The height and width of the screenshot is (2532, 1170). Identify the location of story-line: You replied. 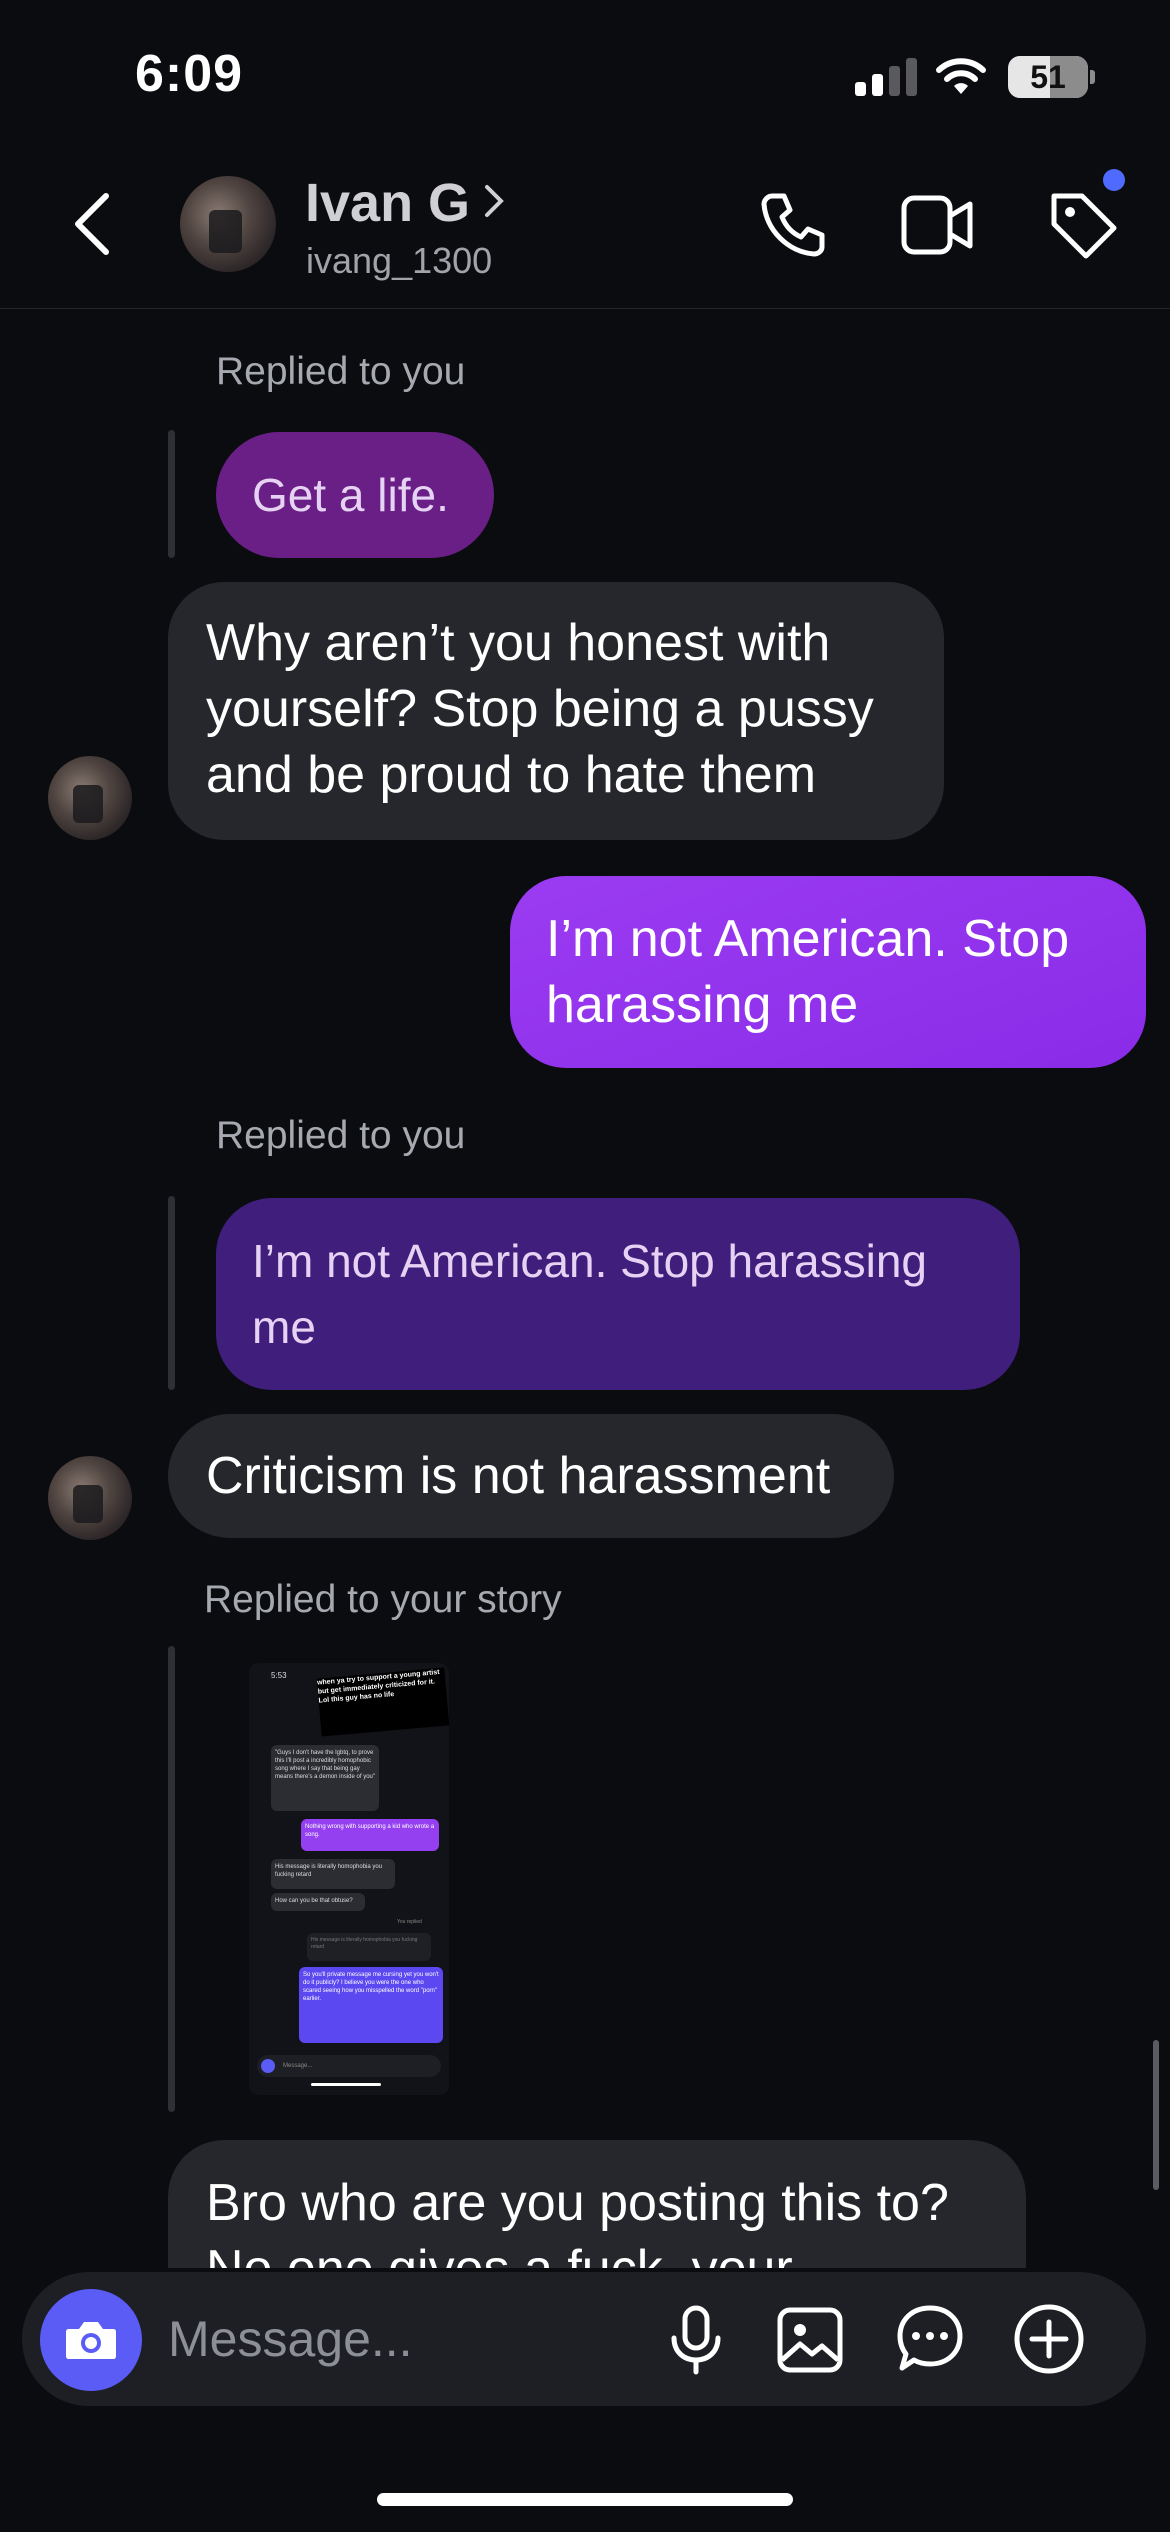
(409, 1922).